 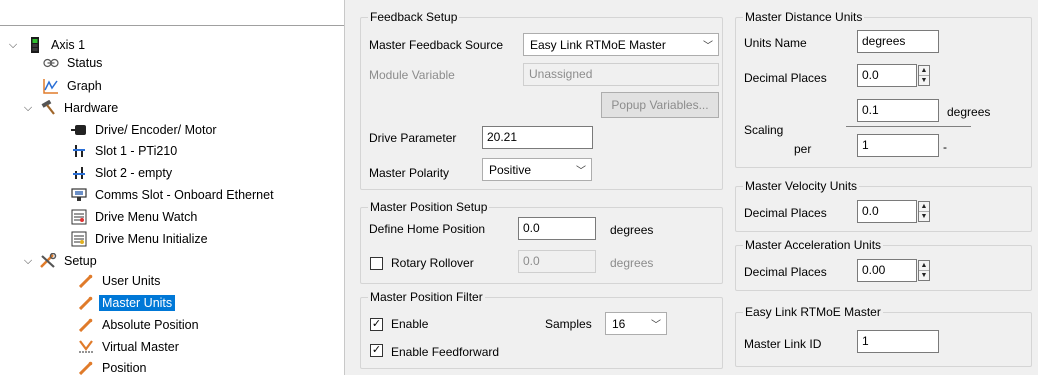 I want to click on scaling-label: Scaling, so click(x=764, y=130).